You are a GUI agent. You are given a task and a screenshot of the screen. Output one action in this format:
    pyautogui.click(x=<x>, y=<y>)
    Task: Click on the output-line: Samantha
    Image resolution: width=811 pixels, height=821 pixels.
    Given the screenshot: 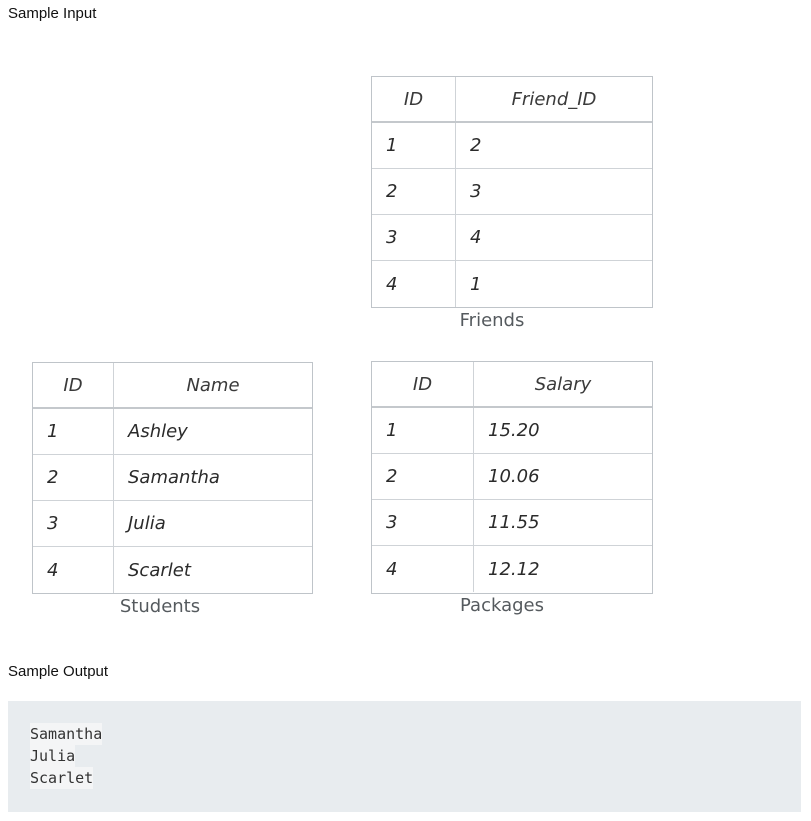 What is the action you would take?
    pyautogui.click(x=66, y=734)
    